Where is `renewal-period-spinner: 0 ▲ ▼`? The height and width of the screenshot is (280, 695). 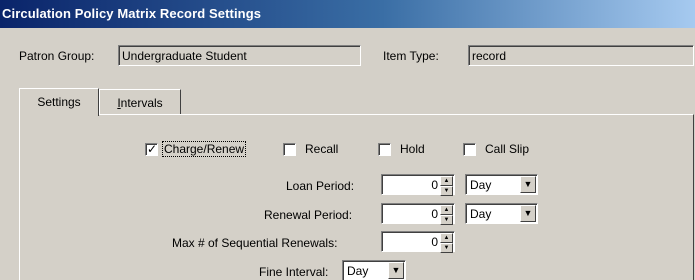
renewal-period-spinner: 0 ▲ ▼ is located at coordinates (418, 214).